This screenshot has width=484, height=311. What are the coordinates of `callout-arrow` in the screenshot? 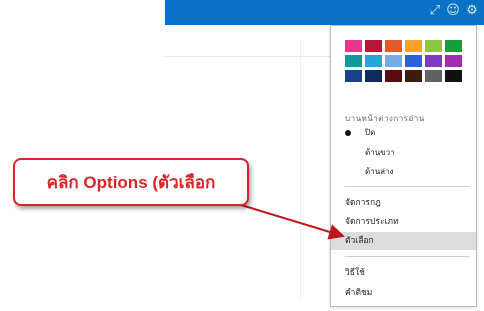 It's located at (274, 216).